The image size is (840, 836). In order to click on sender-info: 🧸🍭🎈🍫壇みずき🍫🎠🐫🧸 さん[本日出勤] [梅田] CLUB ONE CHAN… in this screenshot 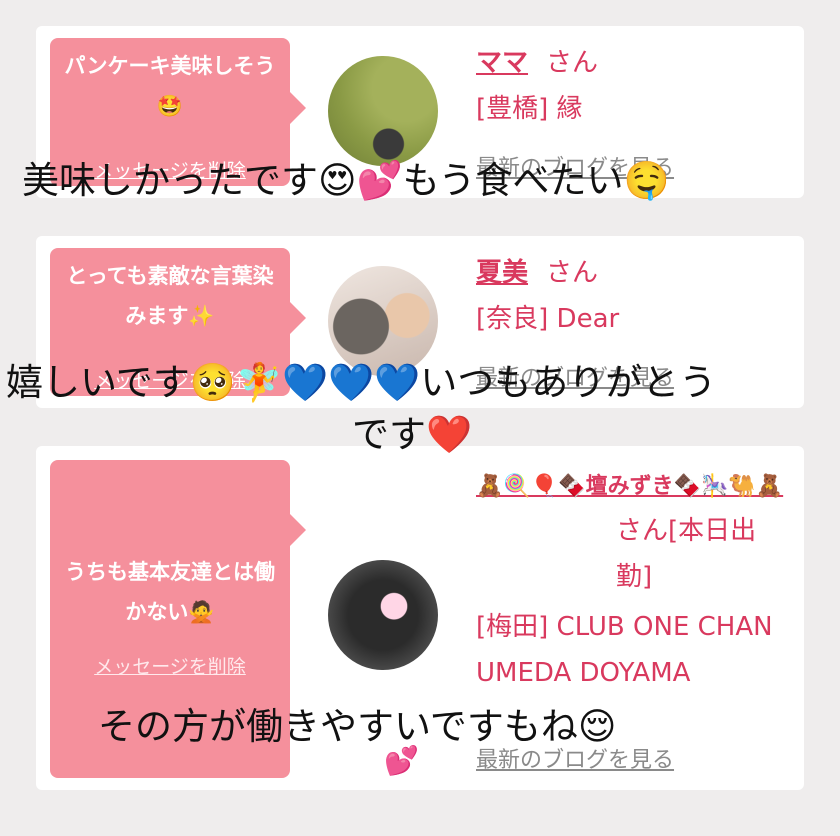, I will do `click(631, 579)`.